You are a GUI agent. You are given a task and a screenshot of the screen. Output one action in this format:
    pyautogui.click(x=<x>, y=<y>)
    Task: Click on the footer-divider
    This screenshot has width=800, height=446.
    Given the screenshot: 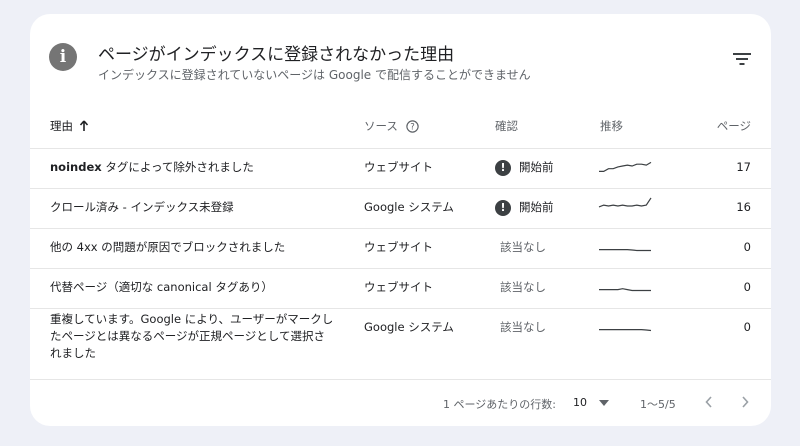 What is the action you would take?
    pyautogui.click(x=400, y=379)
    